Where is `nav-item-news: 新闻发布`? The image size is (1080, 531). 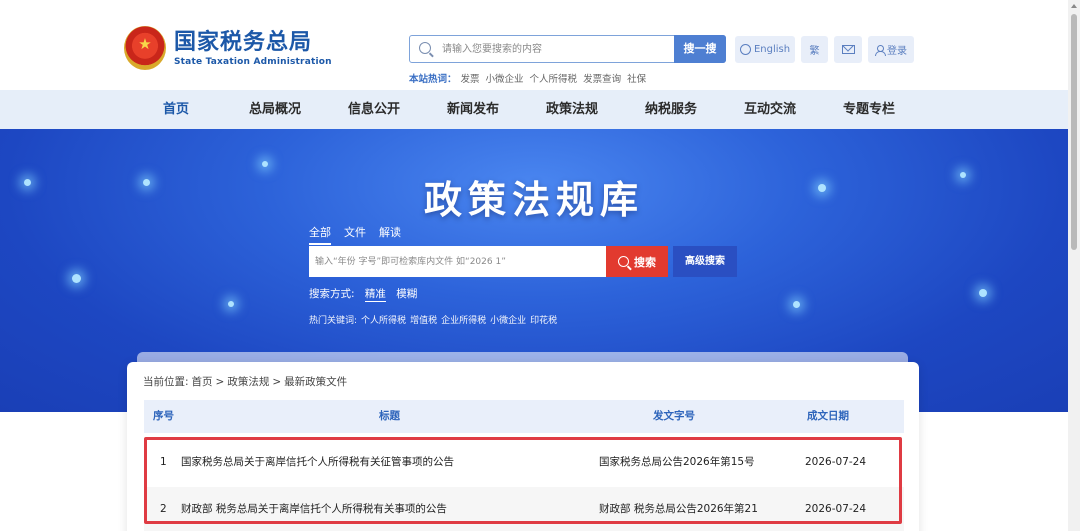 nav-item-news: 新闻发布 is located at coordinates (473, 109).